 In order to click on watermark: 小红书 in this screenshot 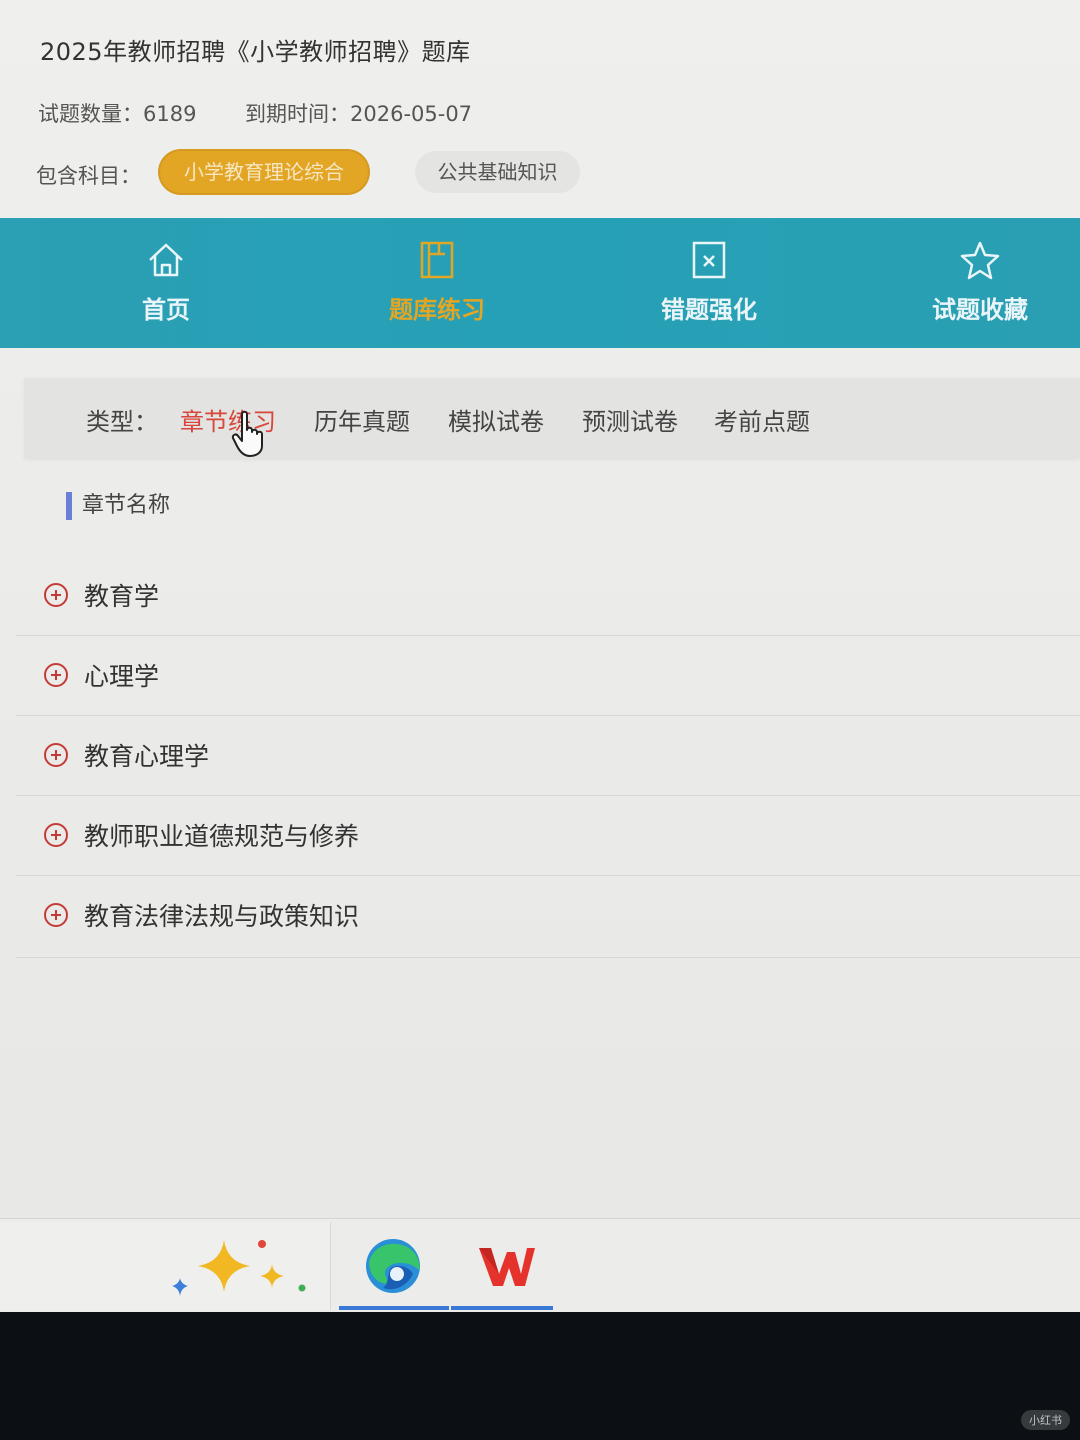, I will do `click(1045, 1420)`.